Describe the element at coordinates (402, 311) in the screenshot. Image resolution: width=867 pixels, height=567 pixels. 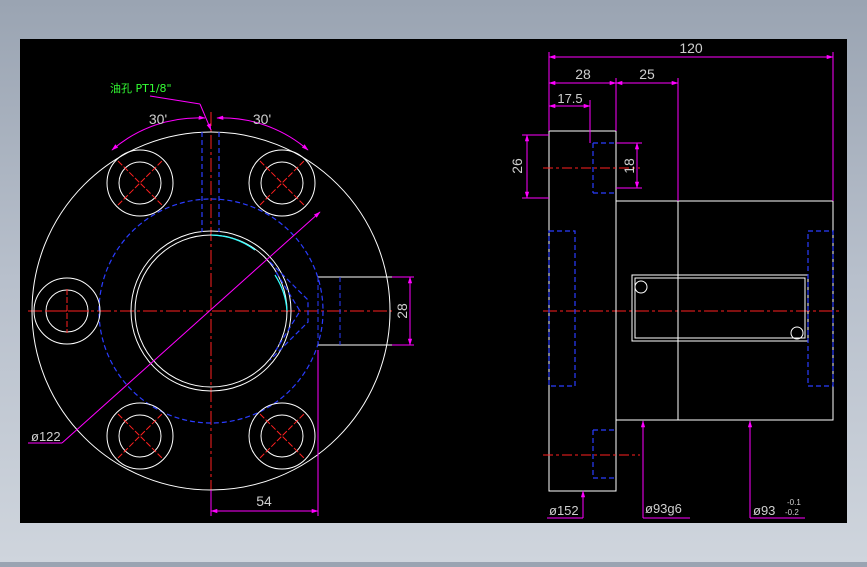
I see `dim-28-front-label: 28` at that location.